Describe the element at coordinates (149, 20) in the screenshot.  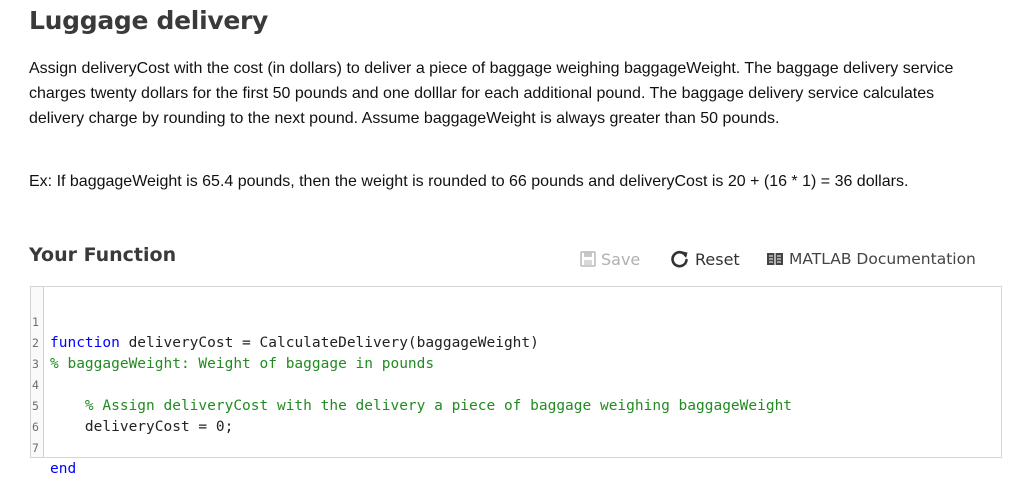
I see `page-title: Luggage delivery` at that location.